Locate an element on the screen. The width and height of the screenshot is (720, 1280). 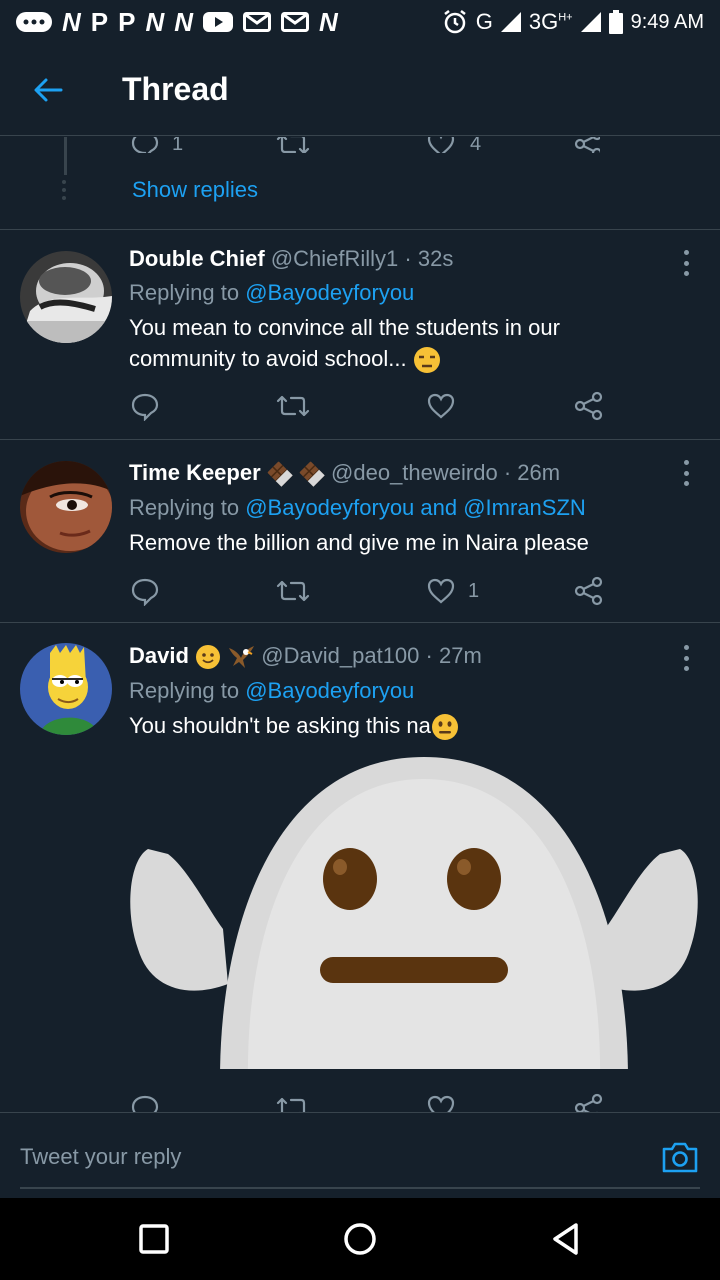
like-count: 4 is located at coordinates (476, 145).